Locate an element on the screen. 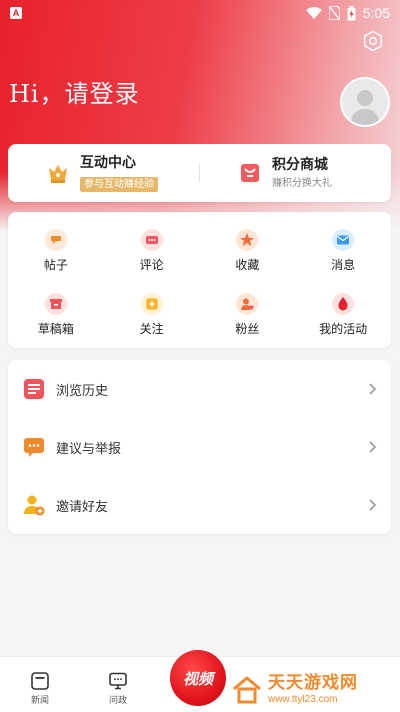  grid-item-comments: 评论 is located at coordinates (152, 250).